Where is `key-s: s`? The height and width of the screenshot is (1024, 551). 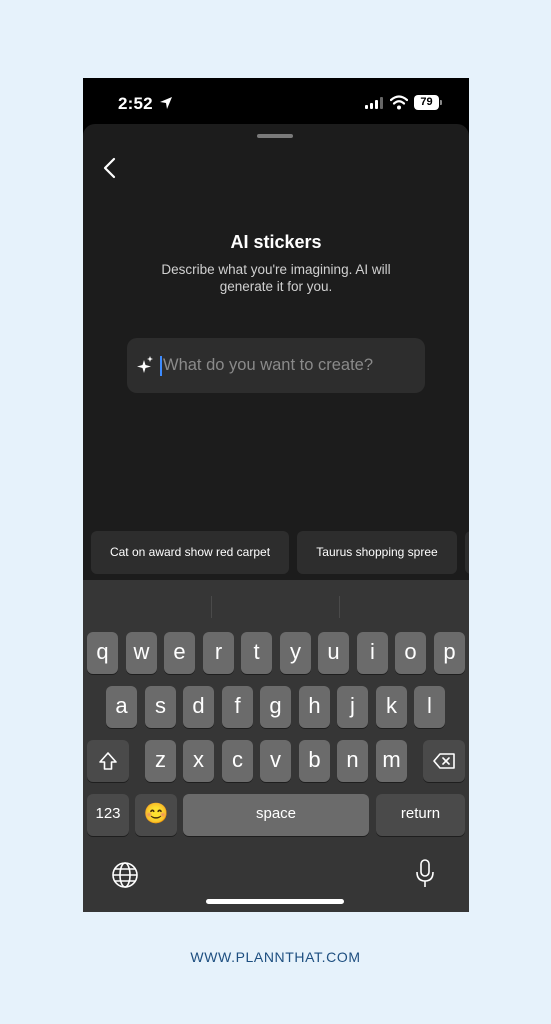 key-s: s is located at coordinates (160, 707).